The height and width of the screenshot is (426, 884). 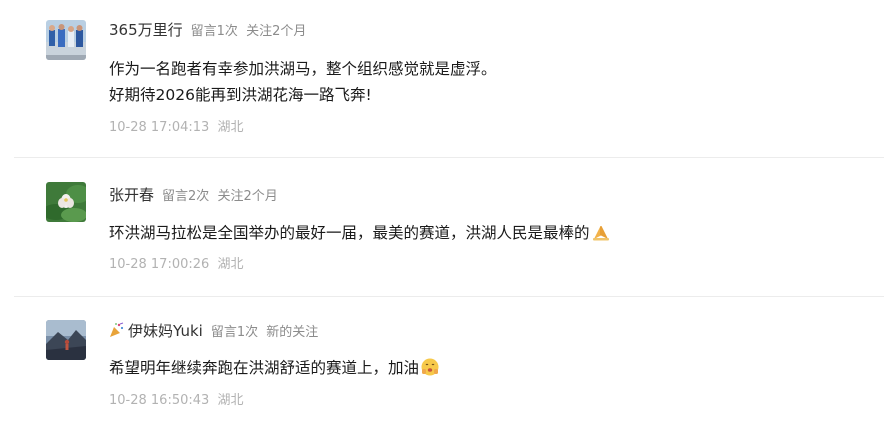 I want to click on cheering-face-emoji-icon, so click(x=430, y=371).